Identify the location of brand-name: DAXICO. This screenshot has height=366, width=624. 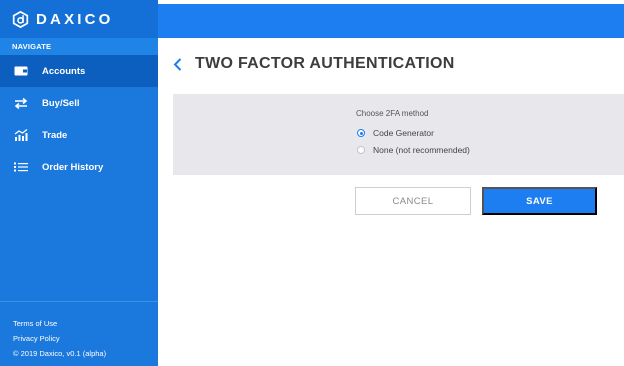
(75, 19).